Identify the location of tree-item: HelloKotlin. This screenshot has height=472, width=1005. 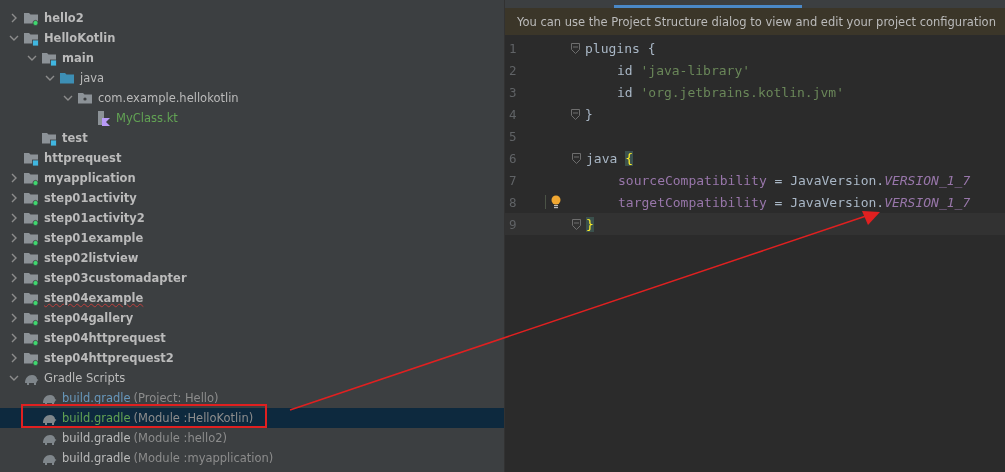
(252, 38).